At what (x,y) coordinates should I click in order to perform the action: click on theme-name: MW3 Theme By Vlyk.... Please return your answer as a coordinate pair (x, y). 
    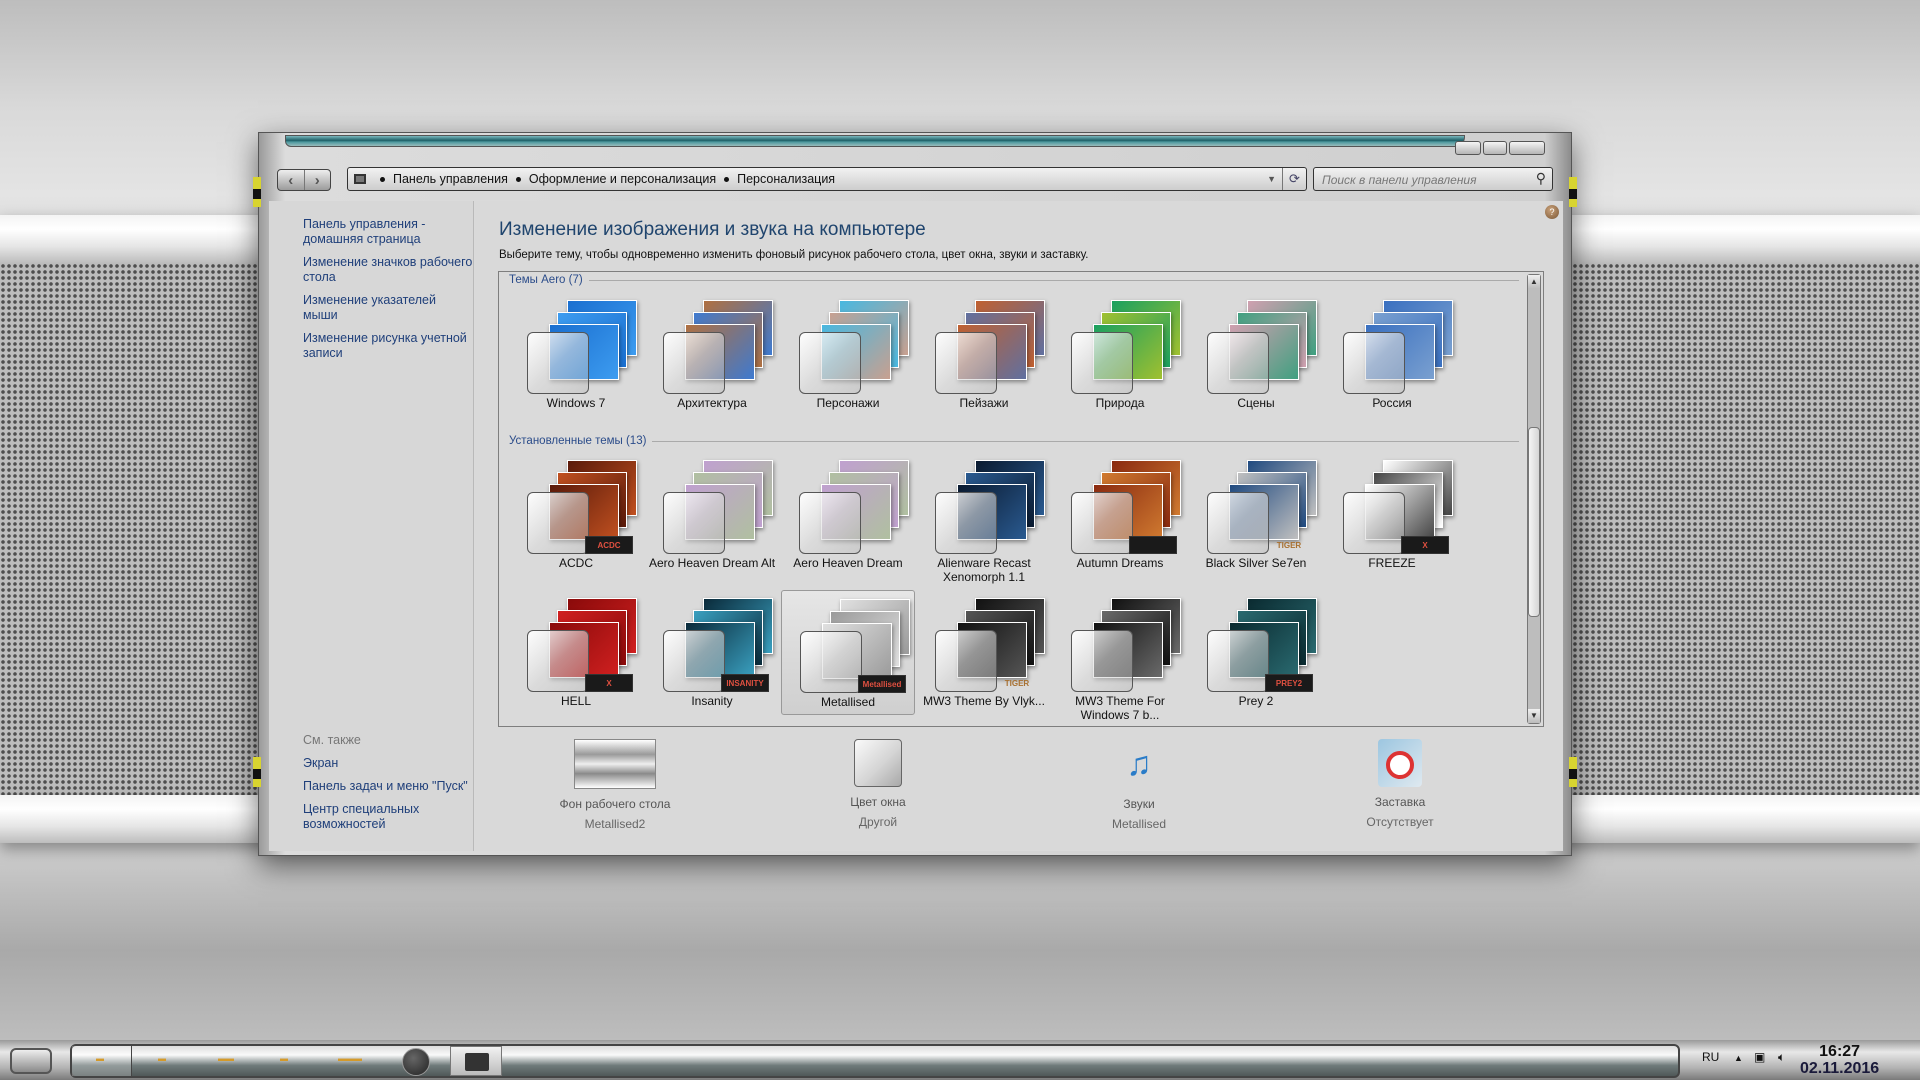
    Looking at the image, I should click on (984, 701).